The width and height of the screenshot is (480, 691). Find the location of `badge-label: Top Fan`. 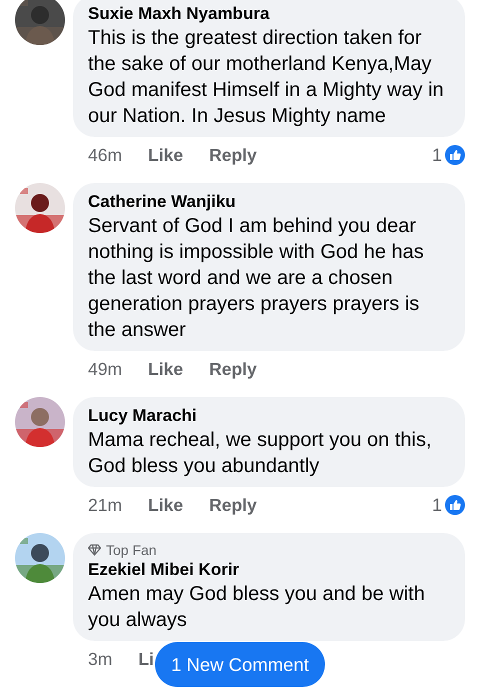

badge-label: Top Fan is located at coordinates (131, 550).